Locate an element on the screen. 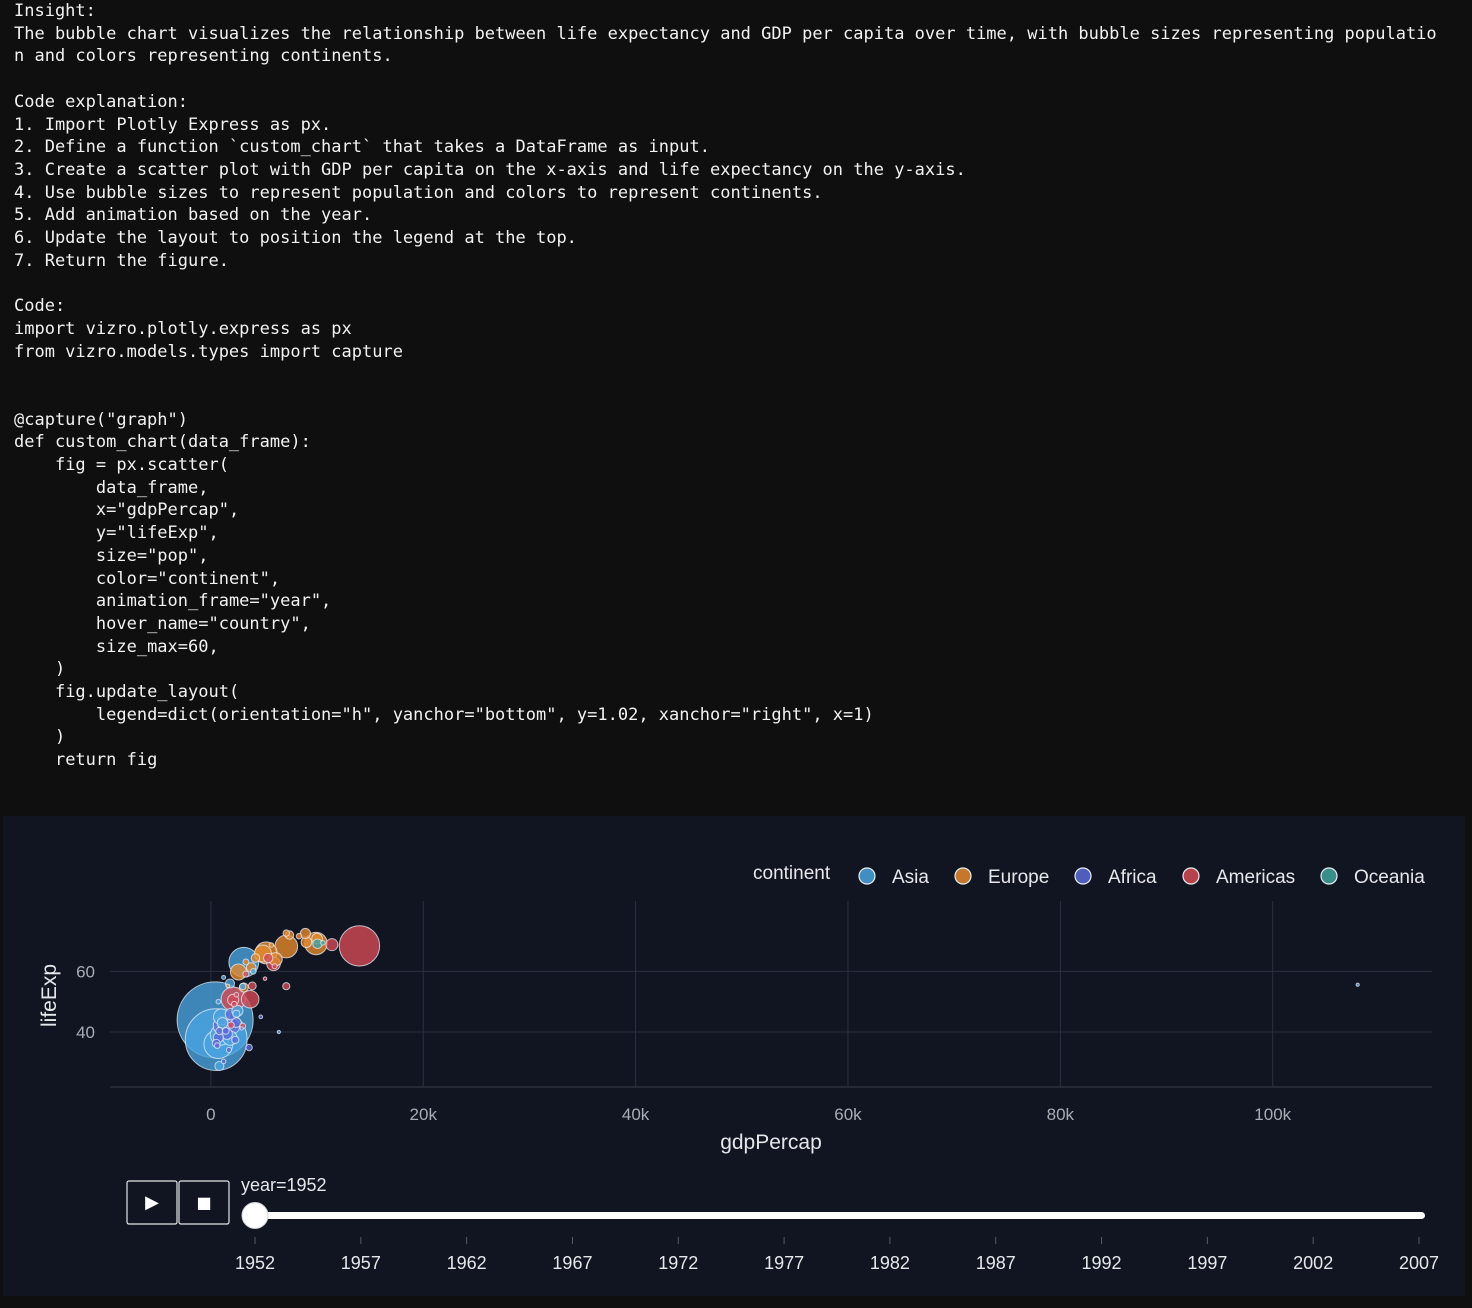 The width and height of the screenshot is (1472, 1308). slider-current-value: year=1952 is located at coordinates (284, 1185).